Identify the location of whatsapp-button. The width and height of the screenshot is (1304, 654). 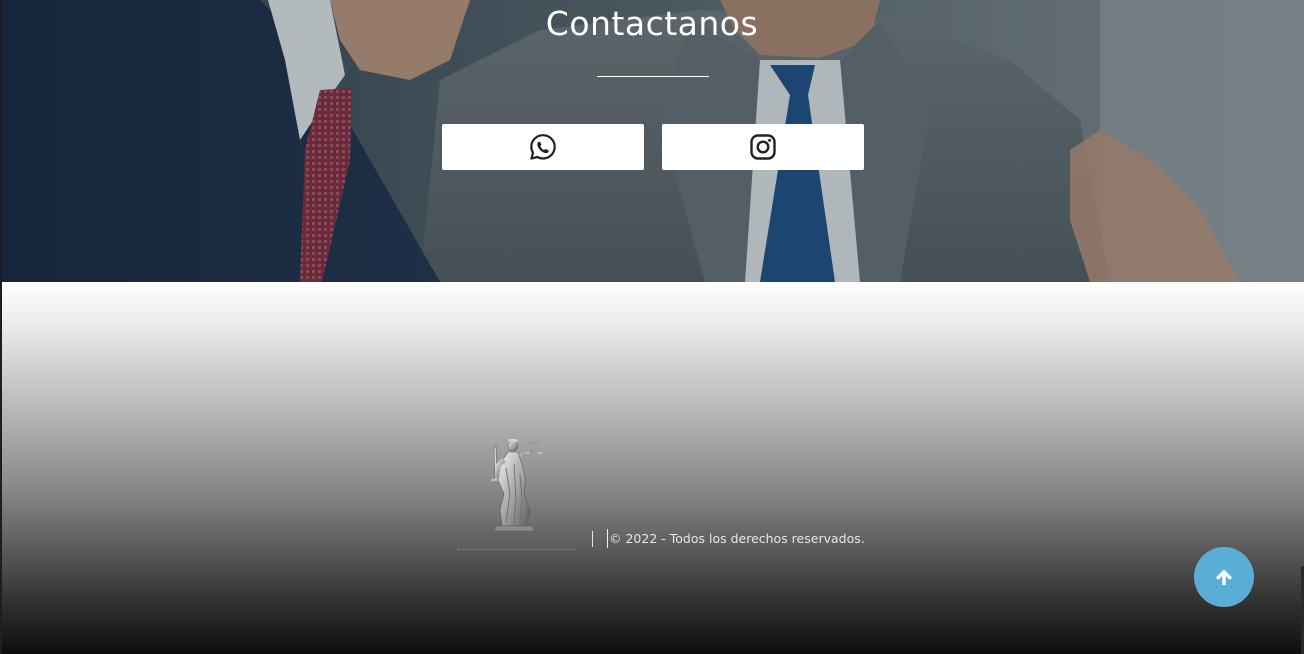
(543, 147).